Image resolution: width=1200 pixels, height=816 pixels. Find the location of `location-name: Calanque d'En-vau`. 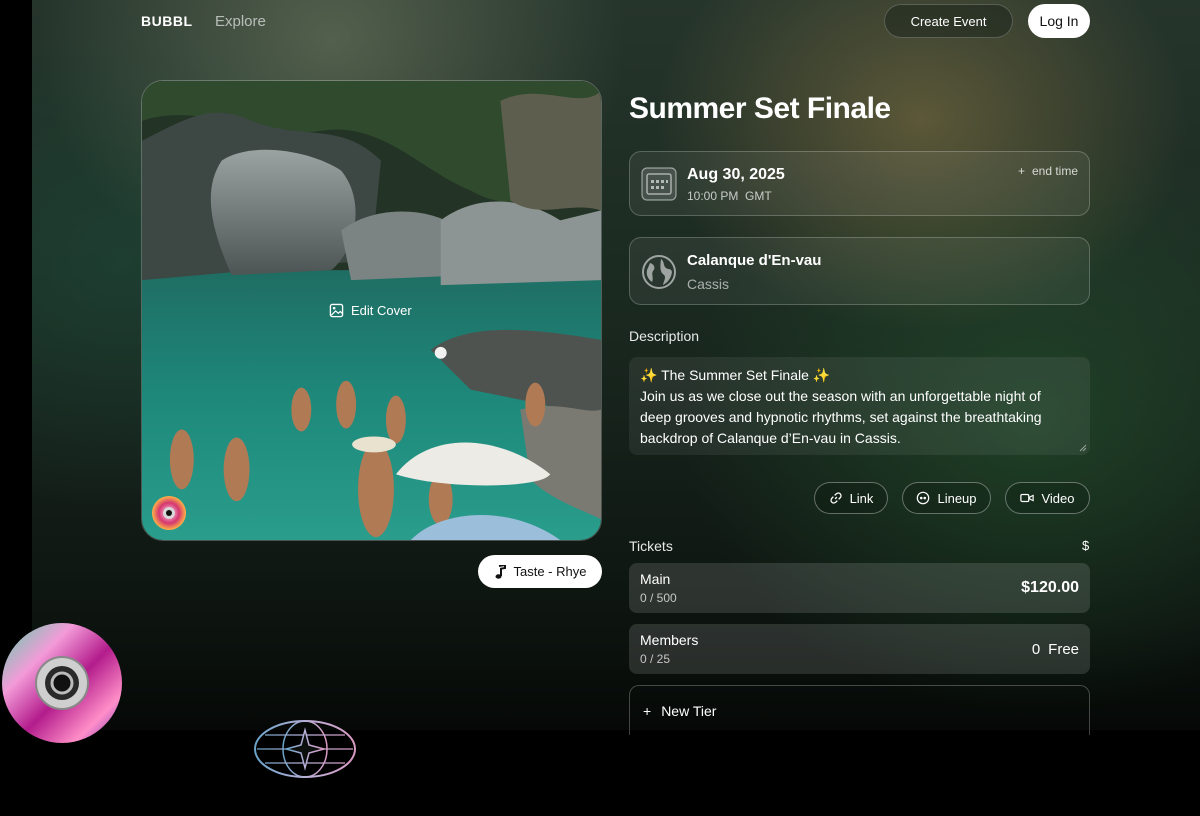

location-name: Calanque d'En-vau is located at coordinates (754, 260).